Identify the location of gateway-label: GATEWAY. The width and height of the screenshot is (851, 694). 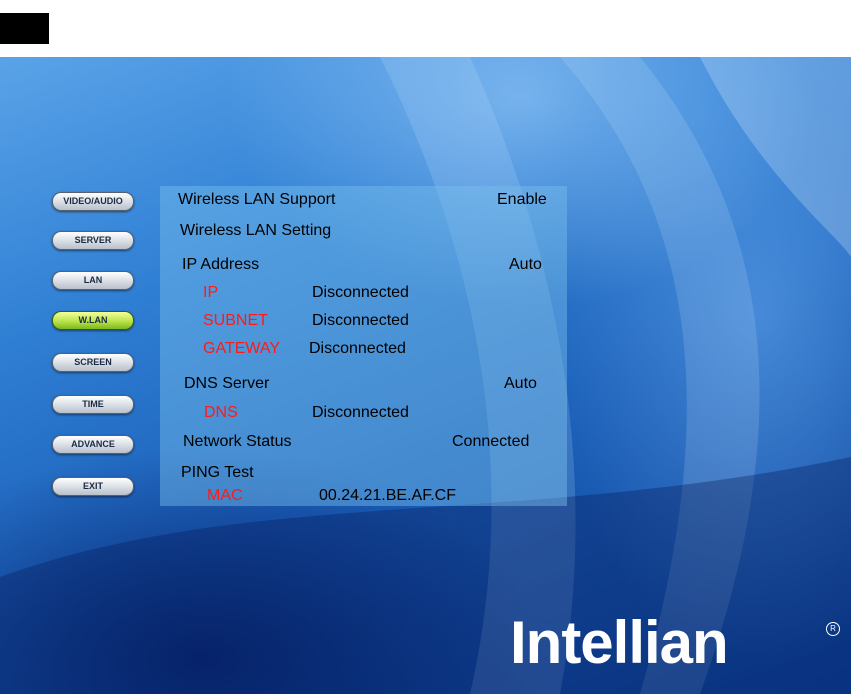
(242, 348).